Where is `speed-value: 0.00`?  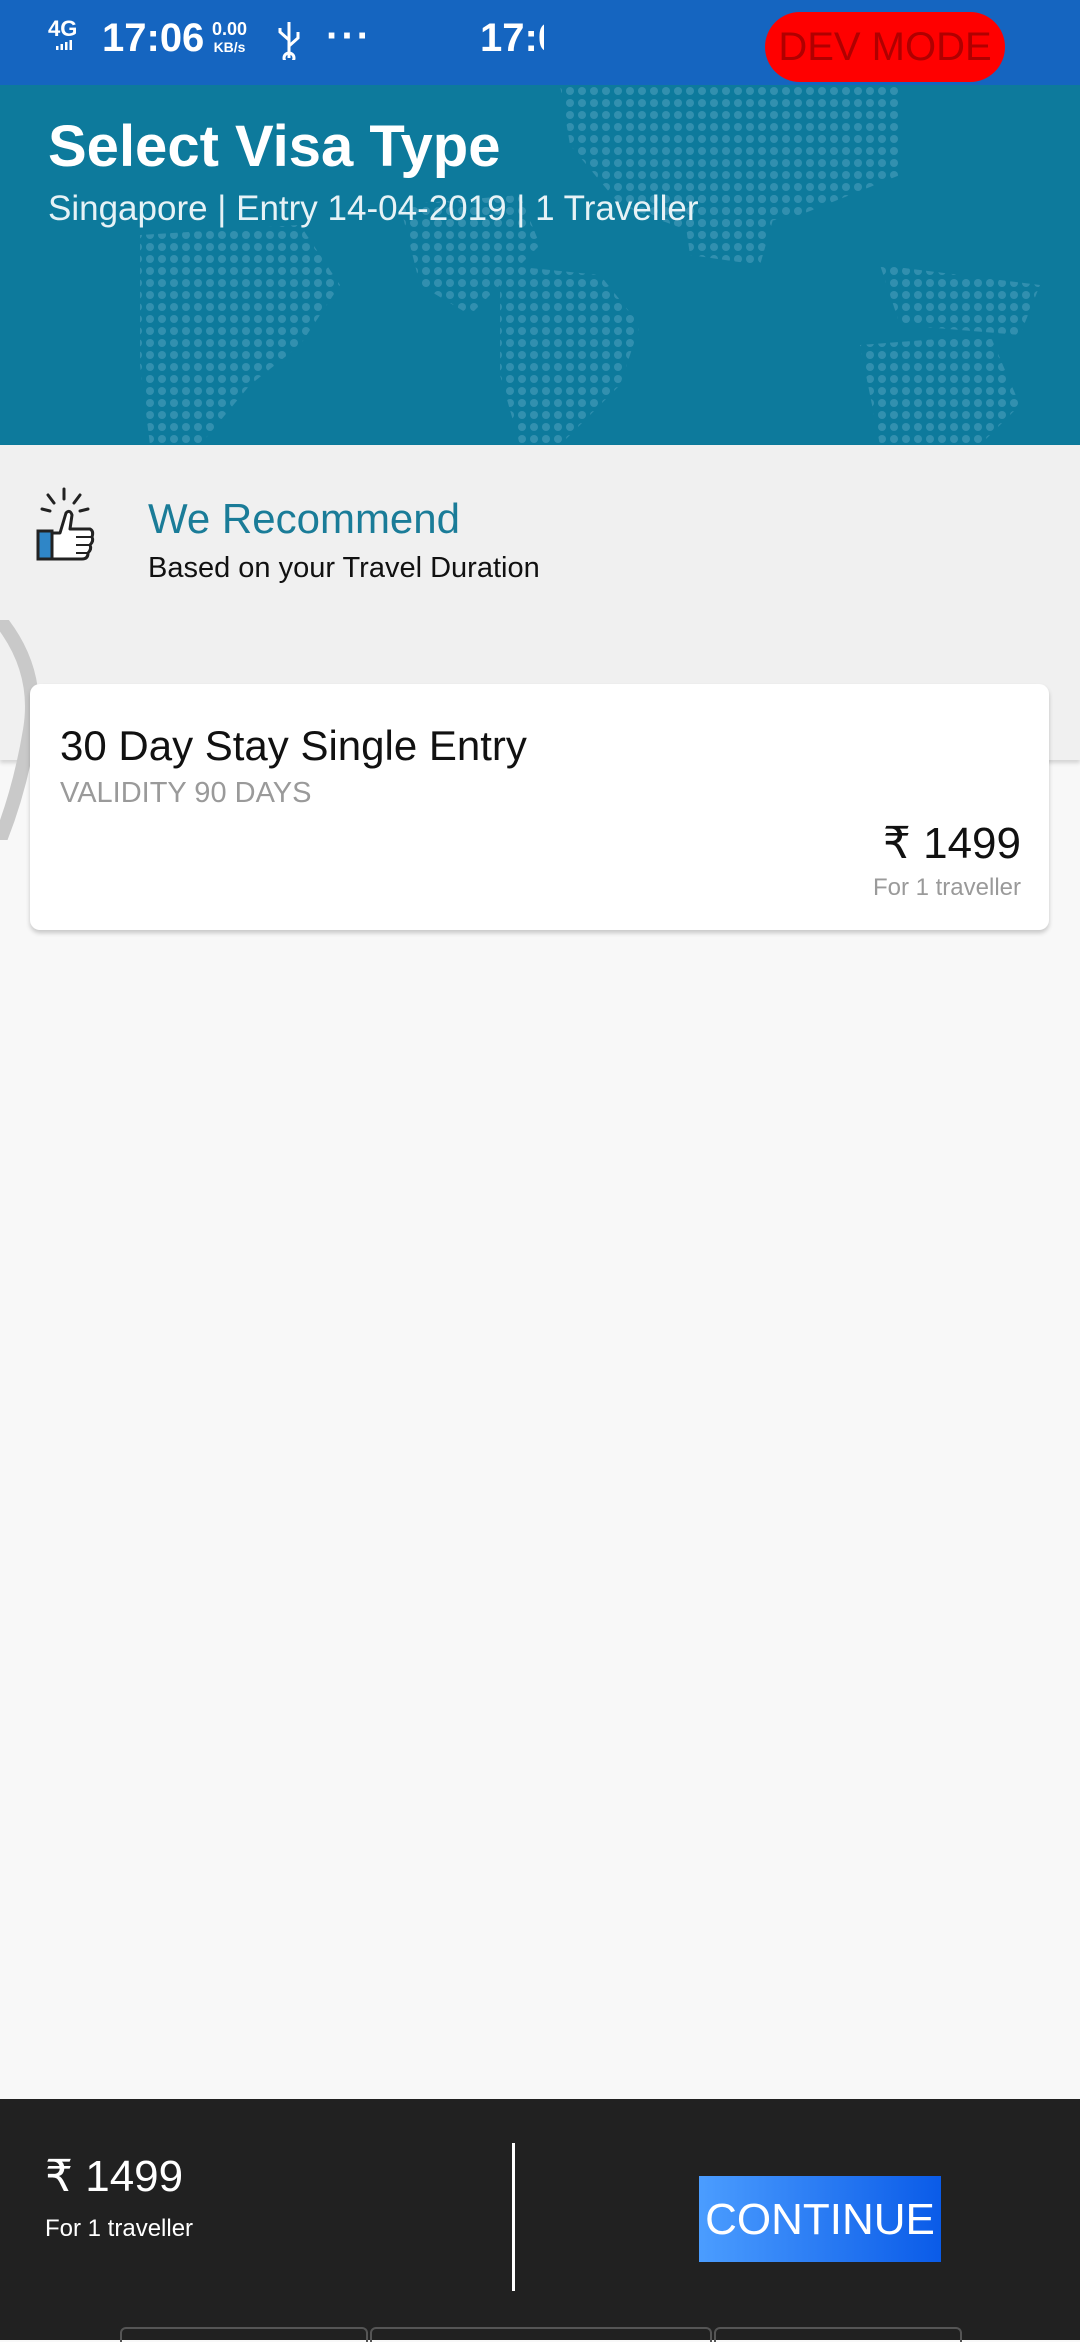 speed-value: 0.00 is located at coordinates (230, 29).